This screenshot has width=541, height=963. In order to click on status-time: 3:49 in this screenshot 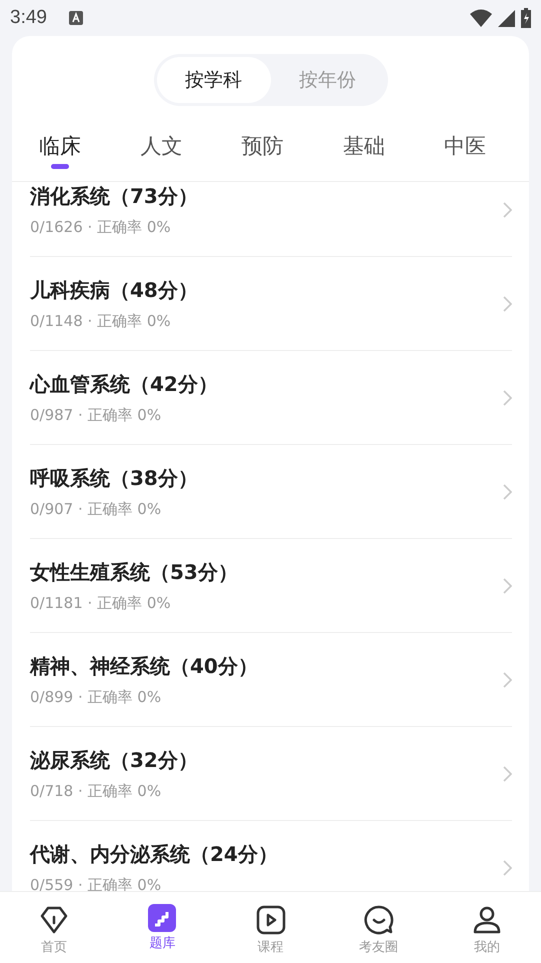, I will do `click(28, 18)`.